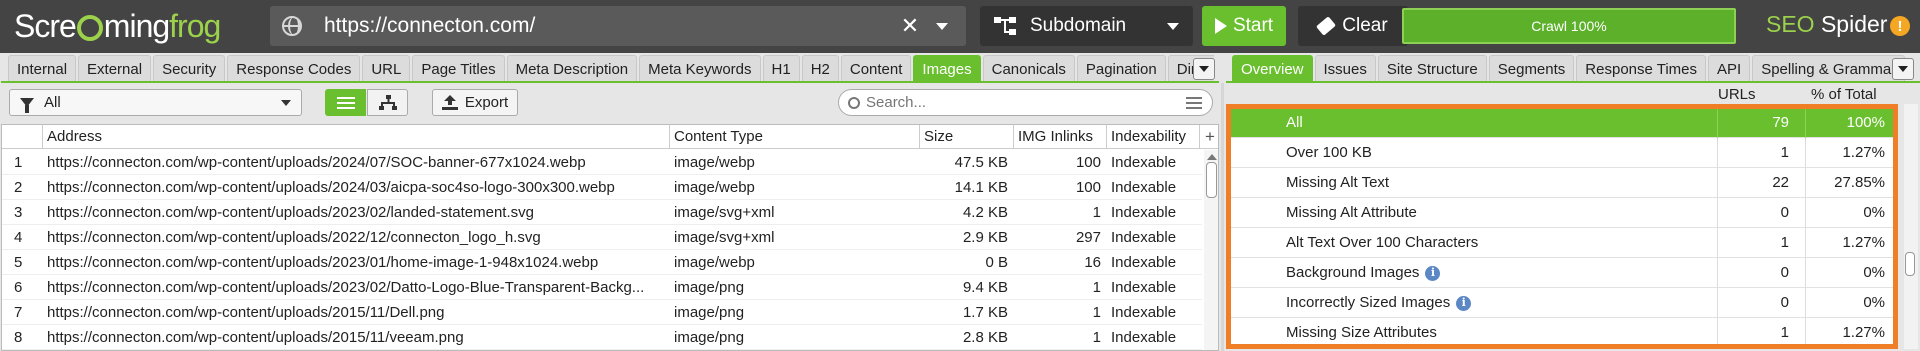 Image resolution: width=1920 pixels, height=351 pixels. What do you see at coordinates (386, 68) in the screenshot?
I see `tab-url: URL` at bounding box center [386, 68].